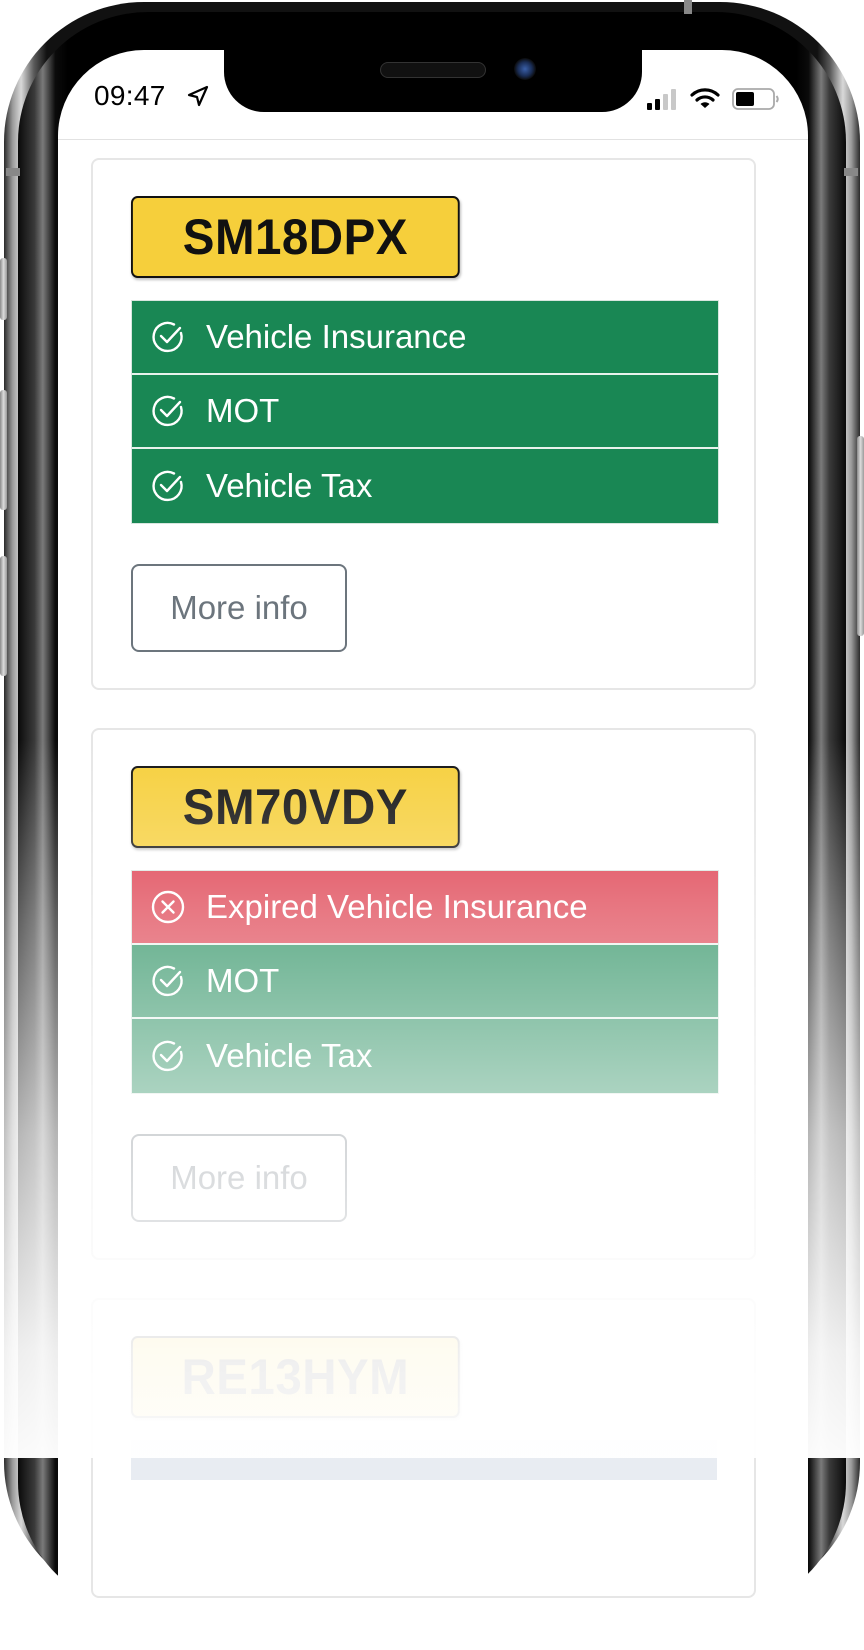 This screenshot has height=1650, width=864. Describe the element at coordinates (168, 907) in the screenshot. I see `x-circle-icon` at that location.